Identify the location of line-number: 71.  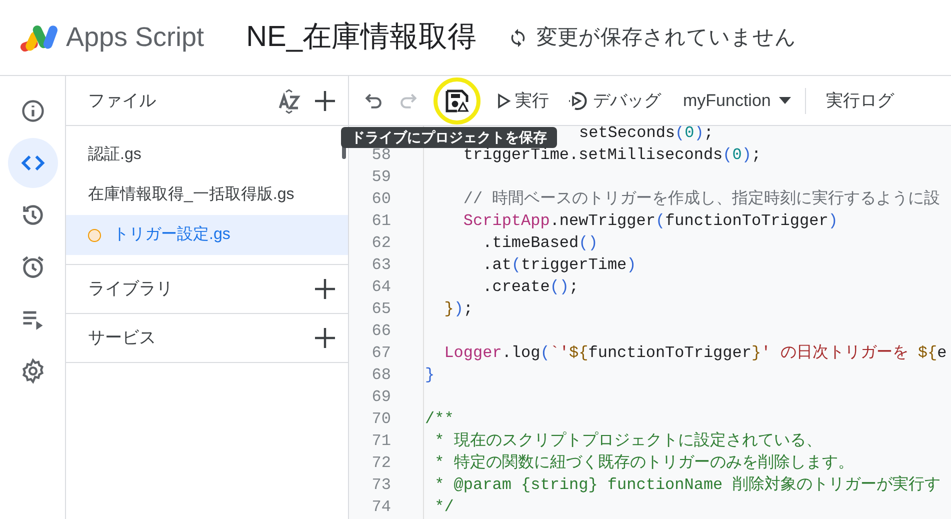
(381, 441).